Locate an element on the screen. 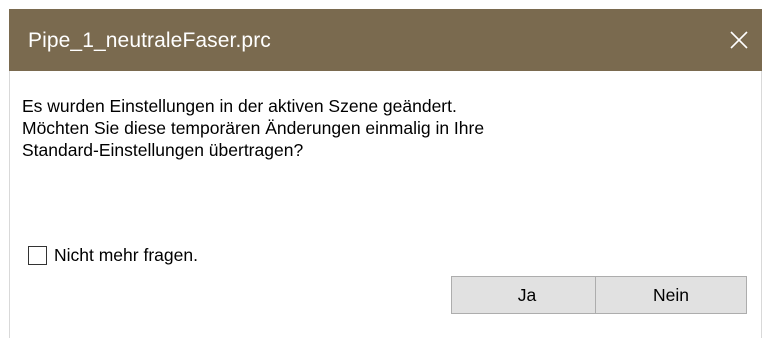 Image resolution: width=762 pixels, height=338 pixels. dont-ask-again-row: Nicht mehr fragen. is located at coordinates (113, 255).